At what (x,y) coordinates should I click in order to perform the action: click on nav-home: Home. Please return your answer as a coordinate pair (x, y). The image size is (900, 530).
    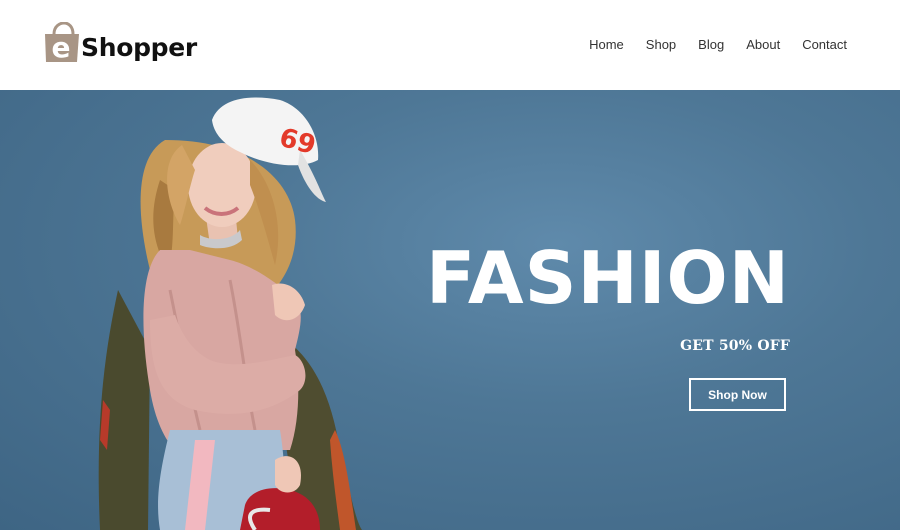
    Looking at the image, I should click on (606, 45).